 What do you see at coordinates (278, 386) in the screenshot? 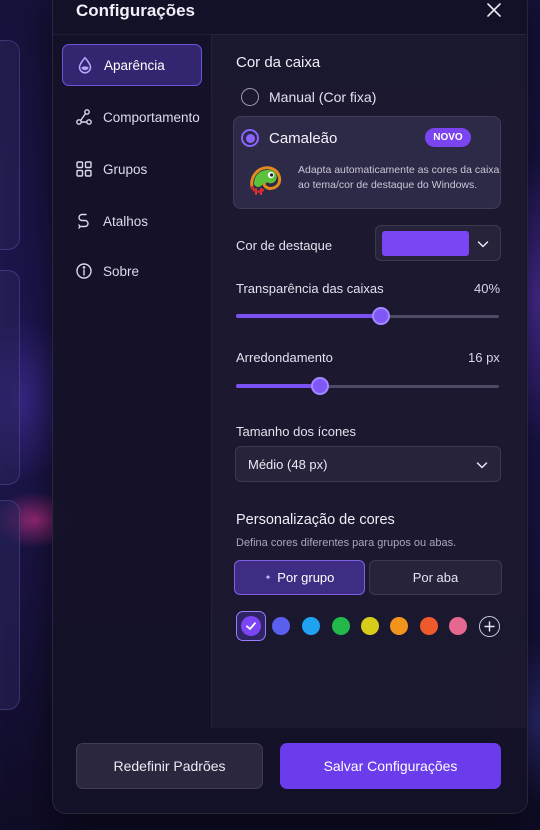
I see `rounding-slider-fill` at bounding box center [278, 386].